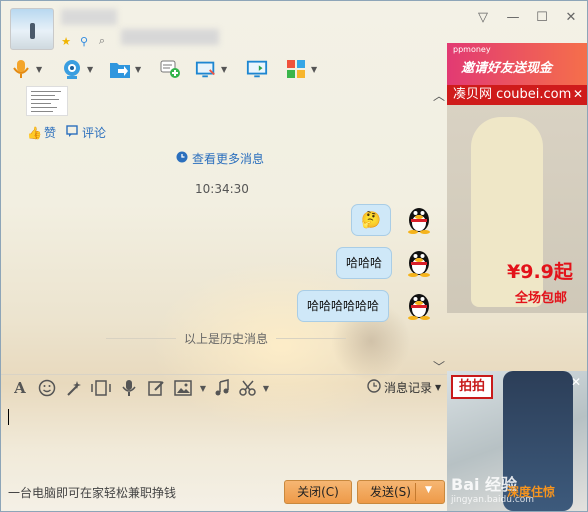 Image resolution: width=588 pixels, height=512 pixels. I want to click on collapse-up-icon: ︿, so click(439, 95).